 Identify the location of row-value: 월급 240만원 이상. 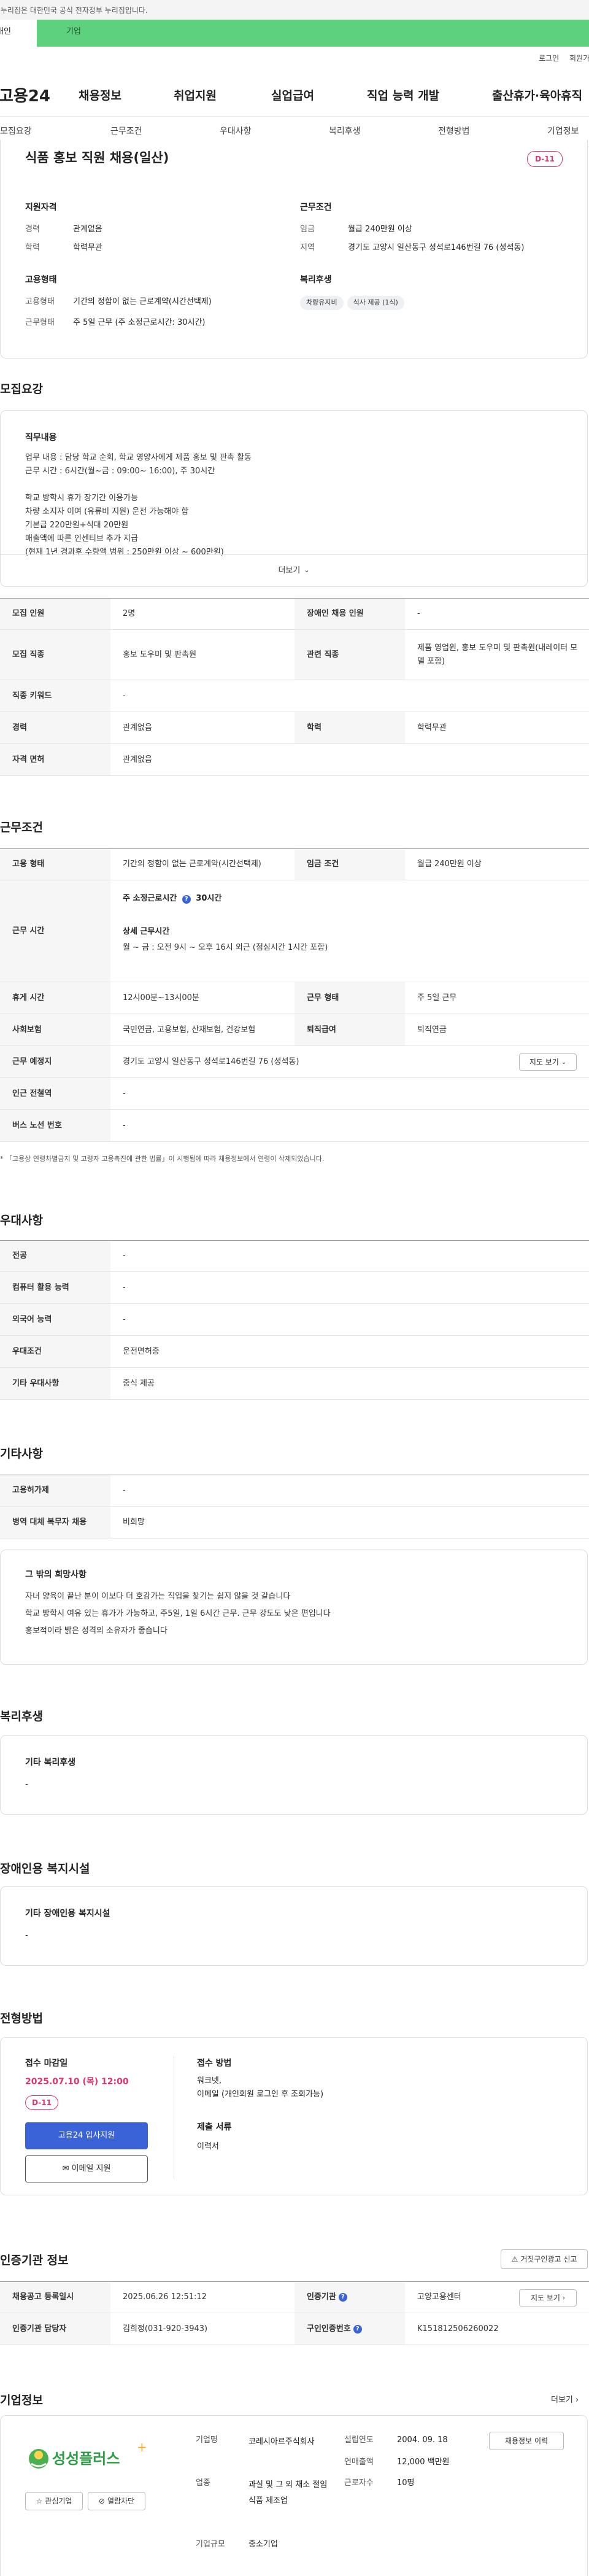
(449, 864).